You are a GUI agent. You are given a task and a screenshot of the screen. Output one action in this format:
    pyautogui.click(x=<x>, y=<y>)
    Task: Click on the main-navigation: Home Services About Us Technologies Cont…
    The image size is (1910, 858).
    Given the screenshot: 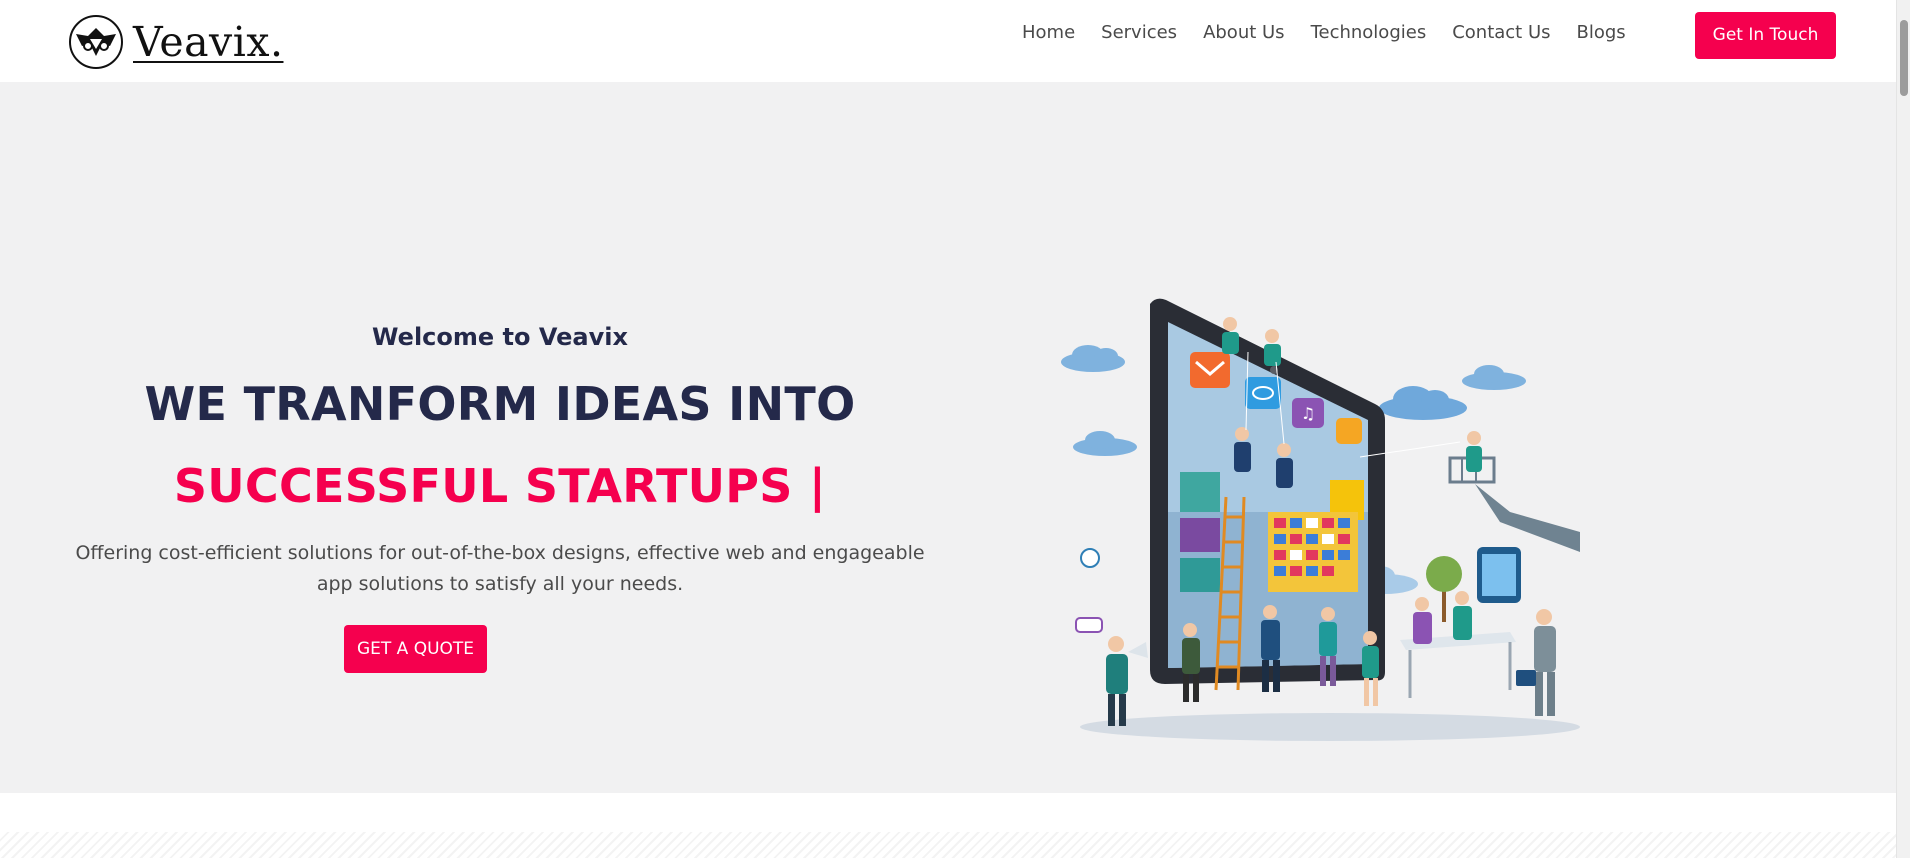 What is the action you would take?
    pyautogui.click(x=1324, y=33)
    